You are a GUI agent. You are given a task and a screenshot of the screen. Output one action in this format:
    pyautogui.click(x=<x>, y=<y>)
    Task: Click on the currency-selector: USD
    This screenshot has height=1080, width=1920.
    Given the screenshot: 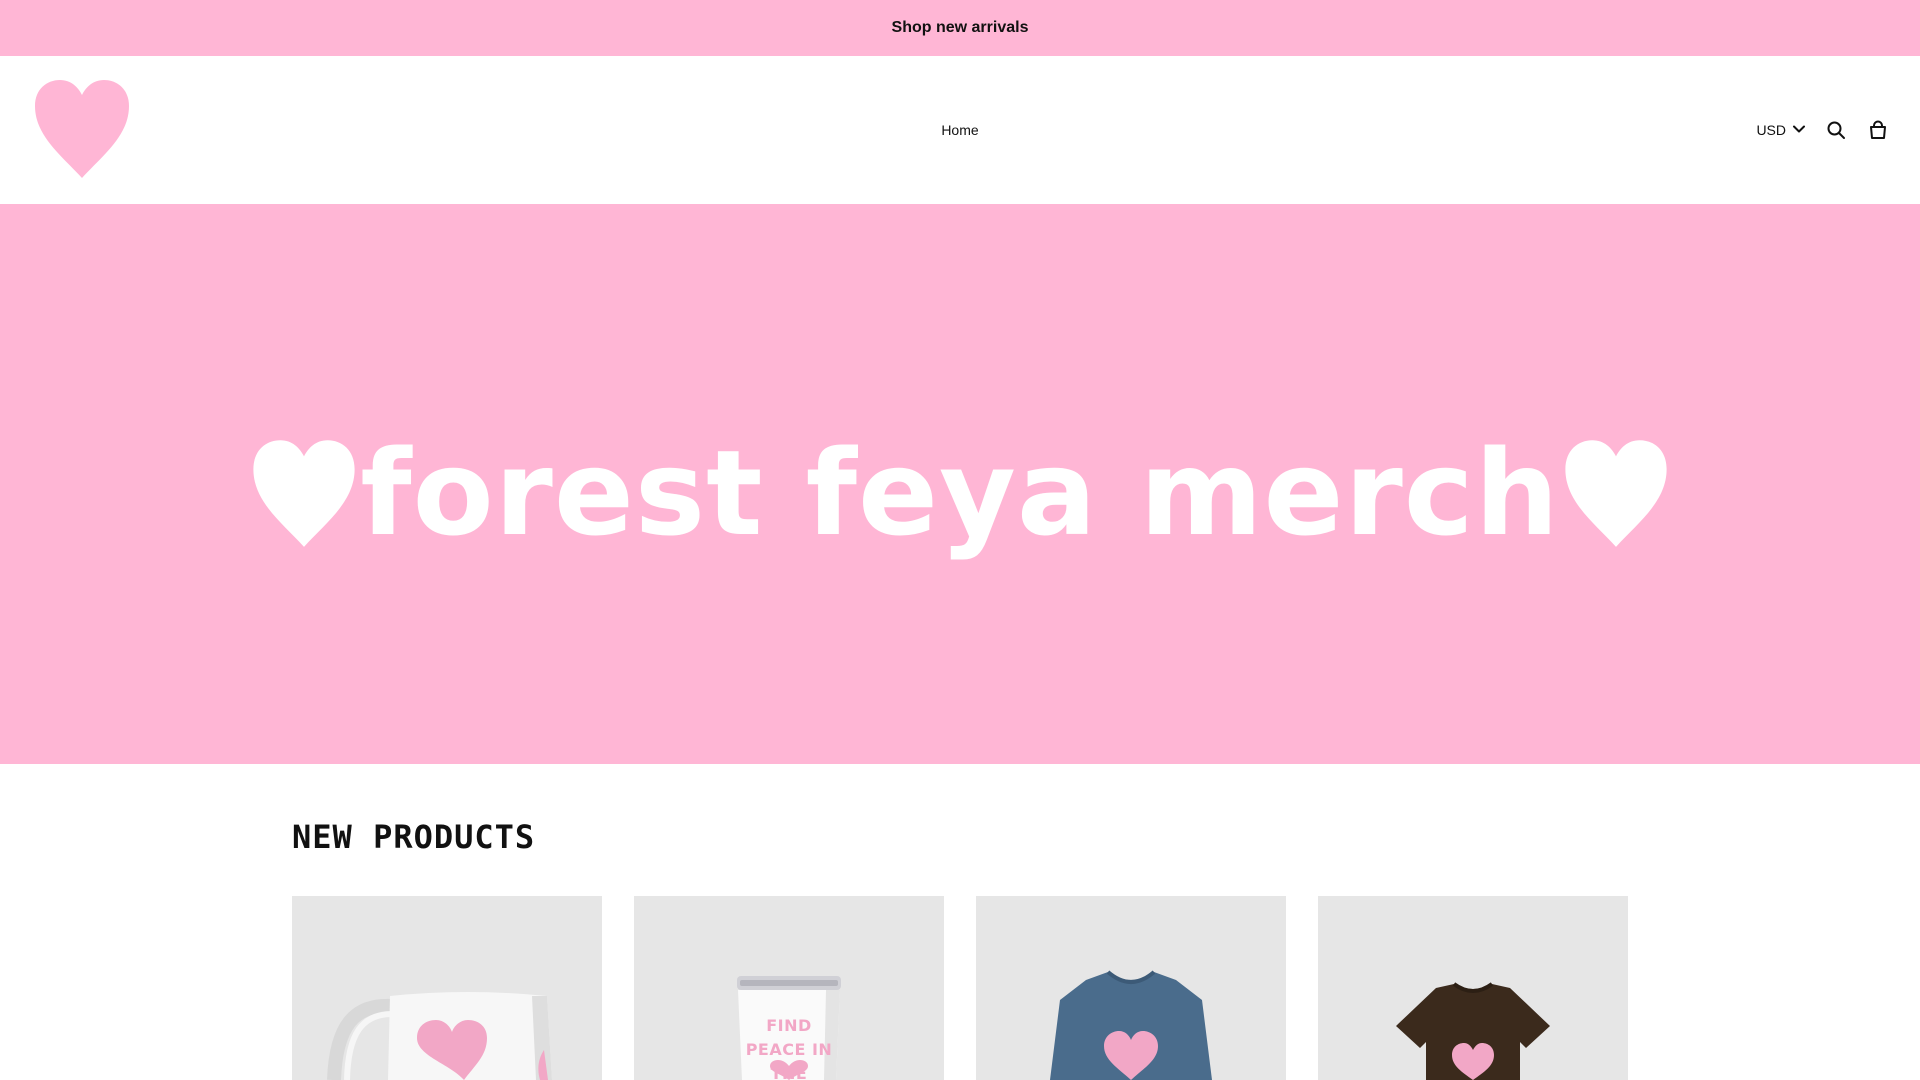 What is the action you would take?
    pyautogui.click(x=1781, y=130)
    